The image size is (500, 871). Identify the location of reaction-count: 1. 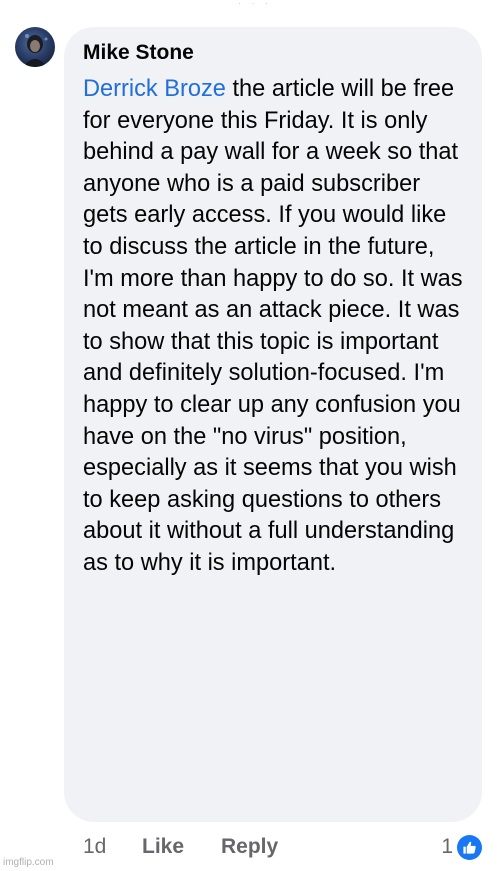
(447, 846).